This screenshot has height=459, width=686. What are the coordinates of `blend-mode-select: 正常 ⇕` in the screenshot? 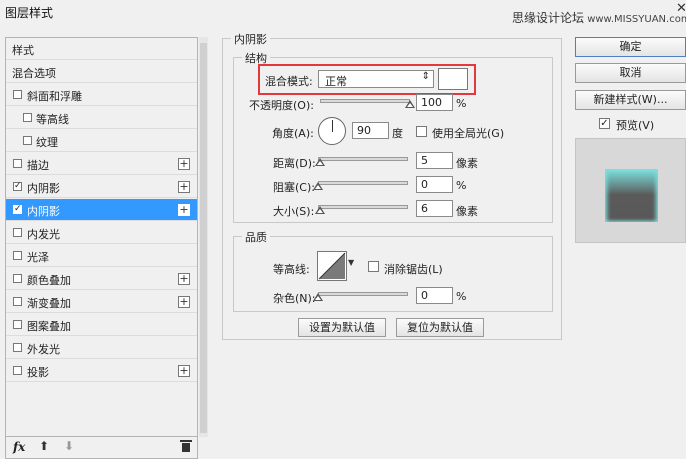 It's located at (376, 79).